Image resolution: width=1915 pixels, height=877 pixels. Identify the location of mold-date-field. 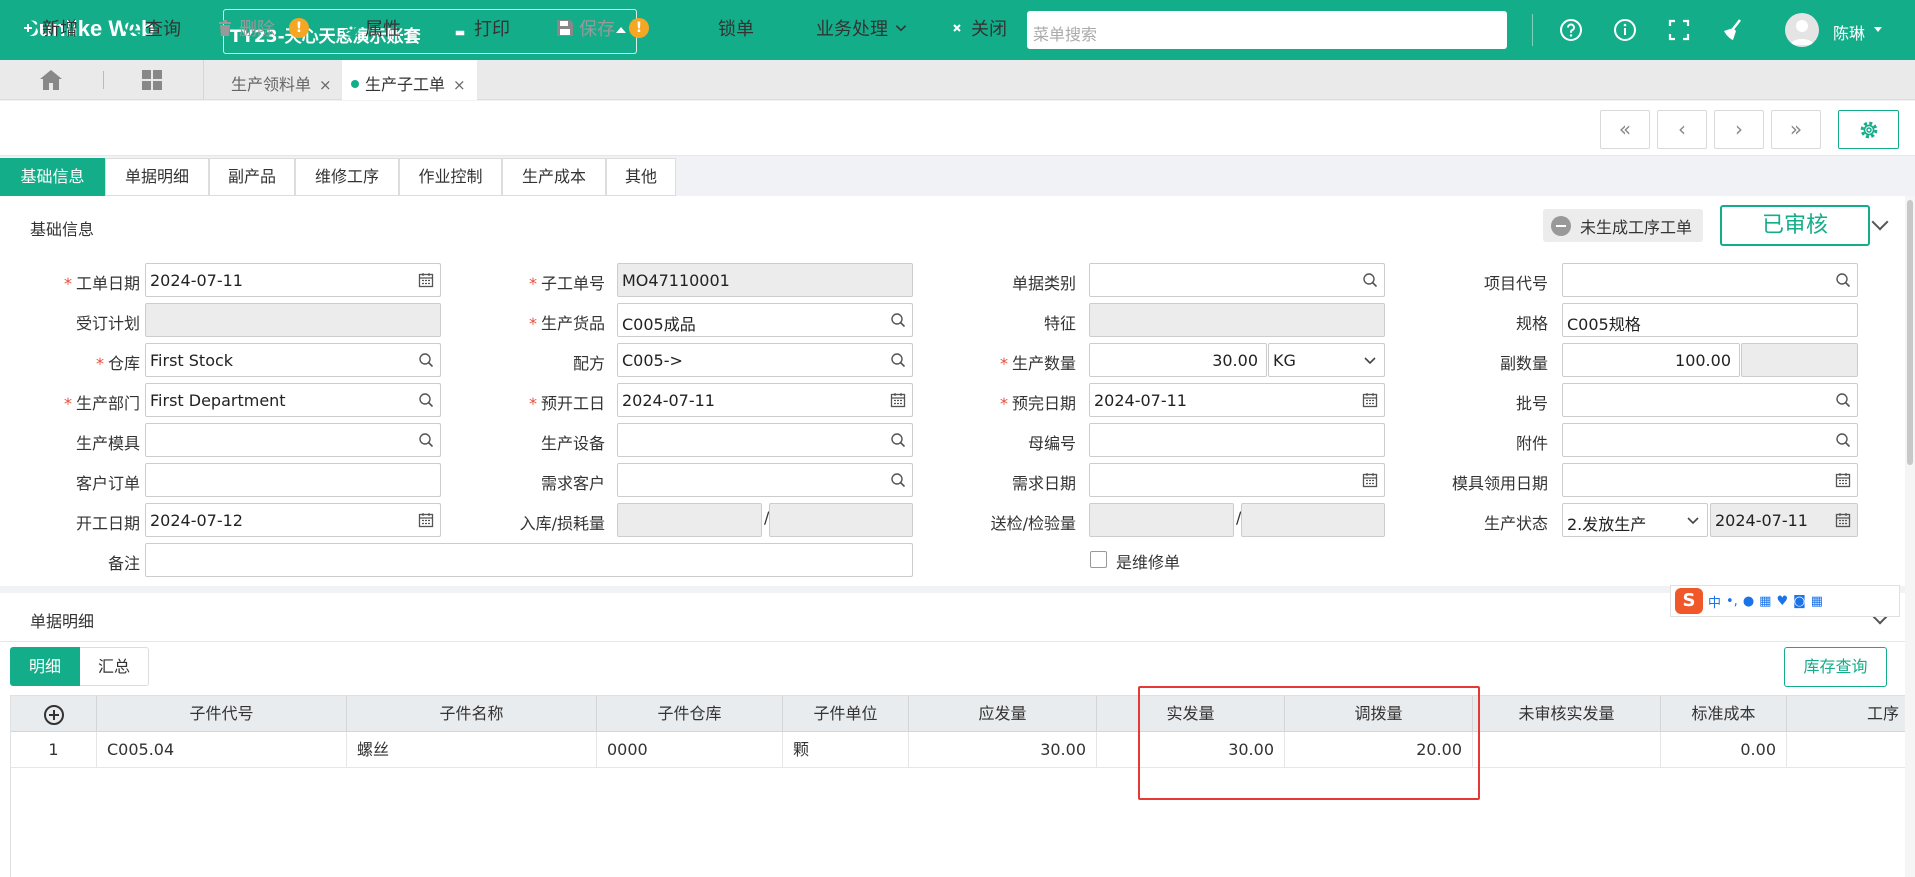
(1710, 480).